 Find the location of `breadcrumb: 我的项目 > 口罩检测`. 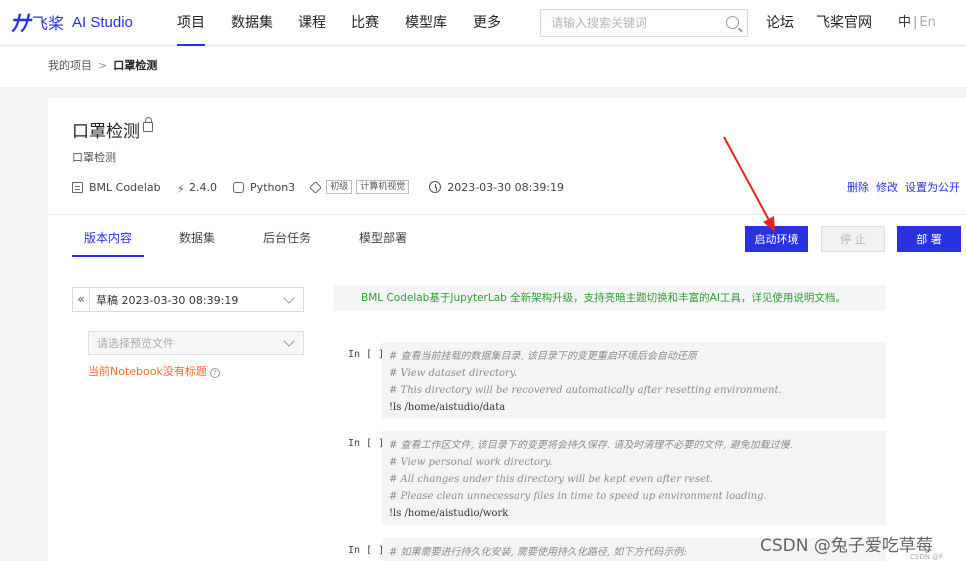

breadcrumb: 我的项目 > 口罩检测 is located at coordinates (483, 67).